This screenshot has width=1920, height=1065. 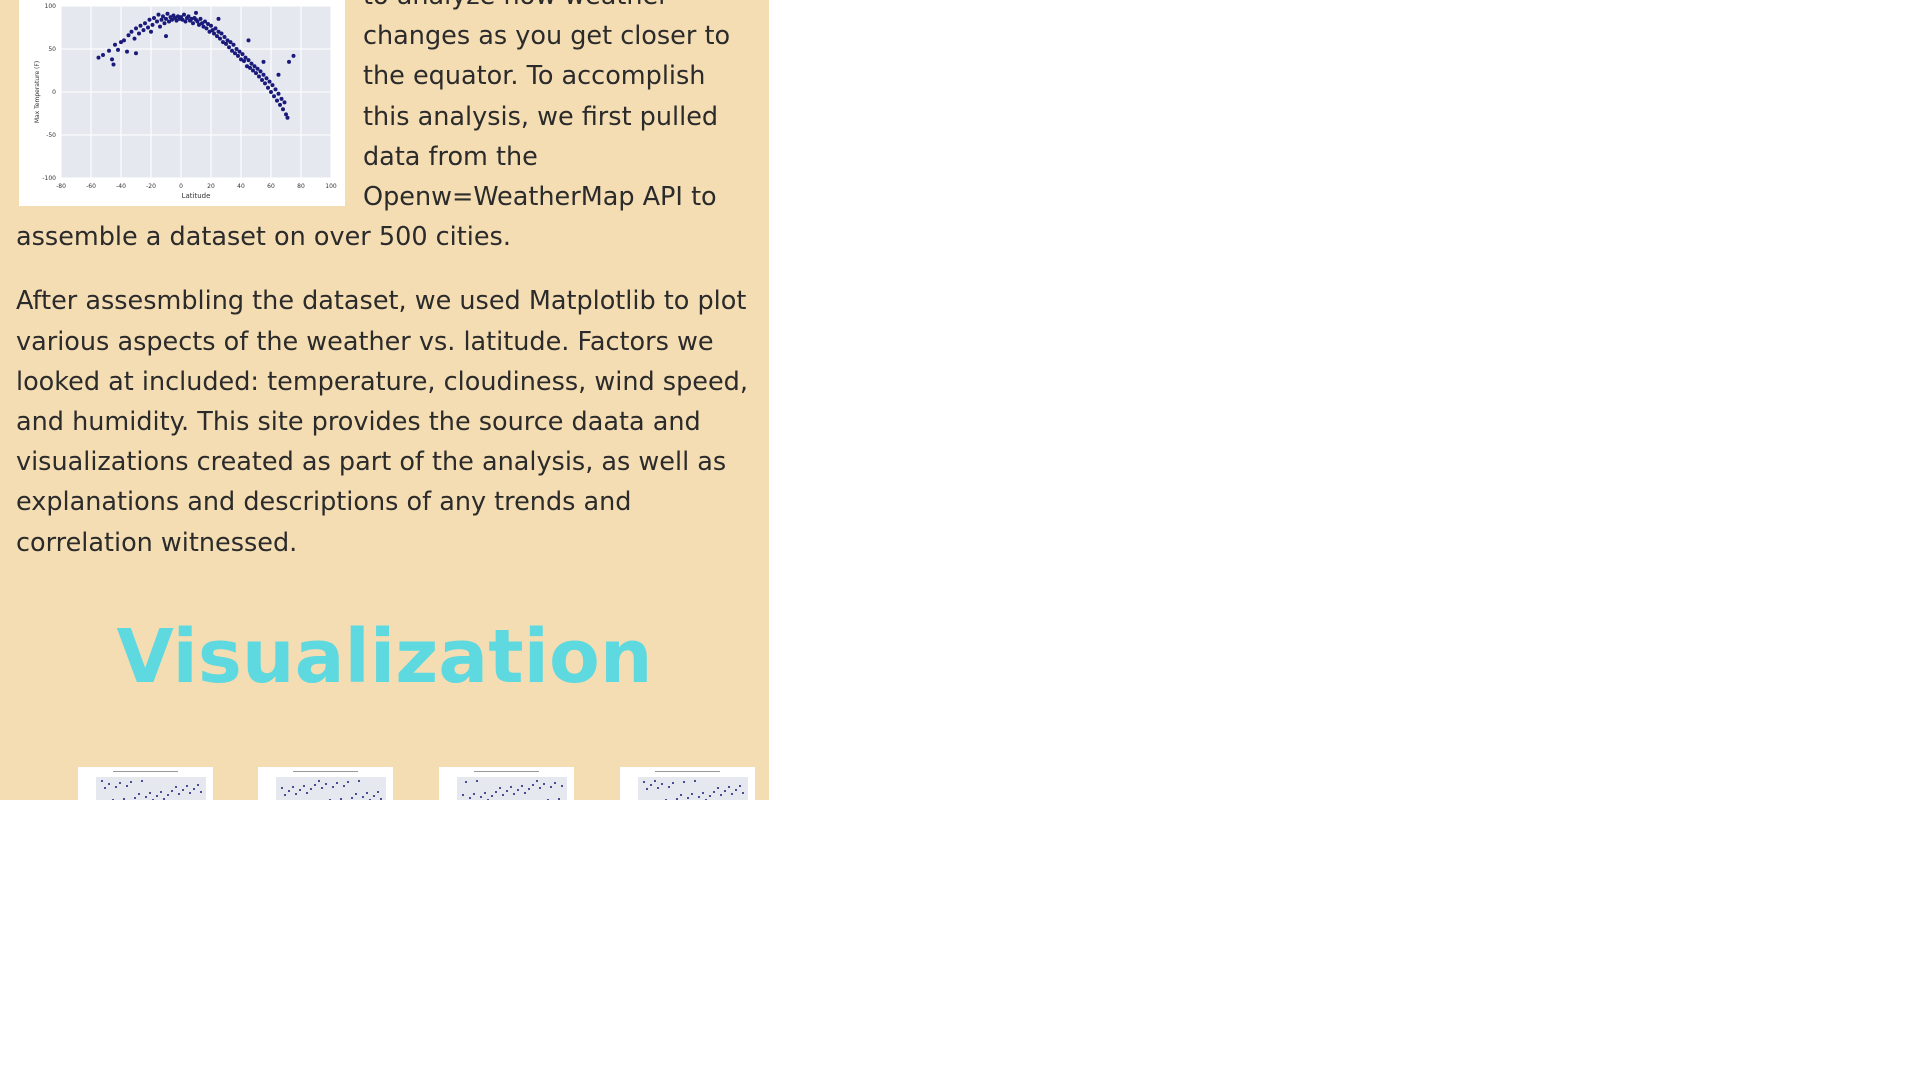 I want to click on x-tick-label: -40, so click(x=121, y=186).